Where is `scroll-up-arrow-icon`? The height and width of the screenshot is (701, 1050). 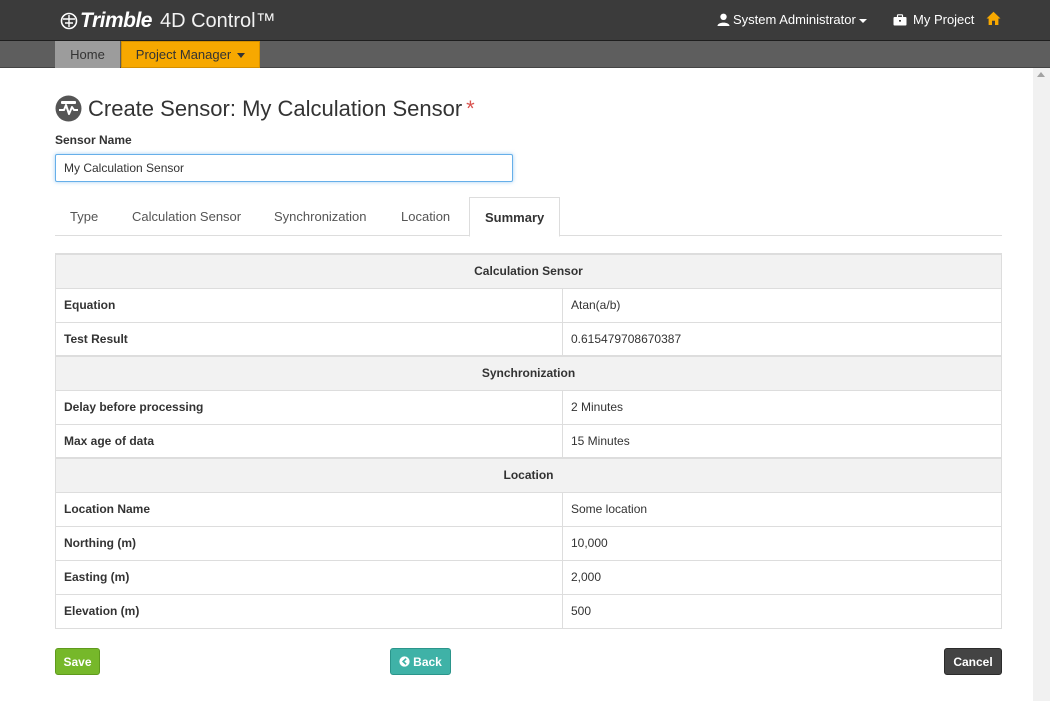
scroll-up-arrow-icon is located at coordinates (1041, 74).